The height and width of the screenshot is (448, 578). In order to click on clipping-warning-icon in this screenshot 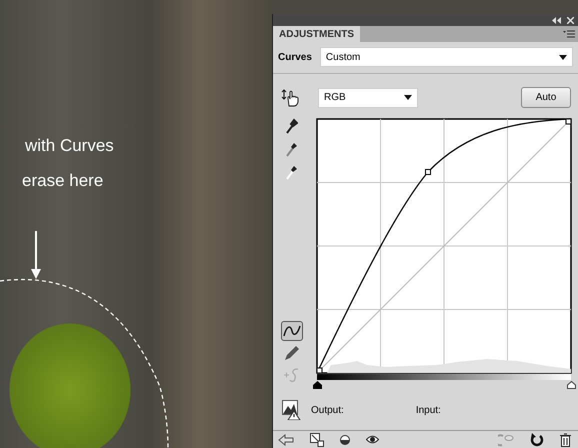, I will do `click(292, 410)`.